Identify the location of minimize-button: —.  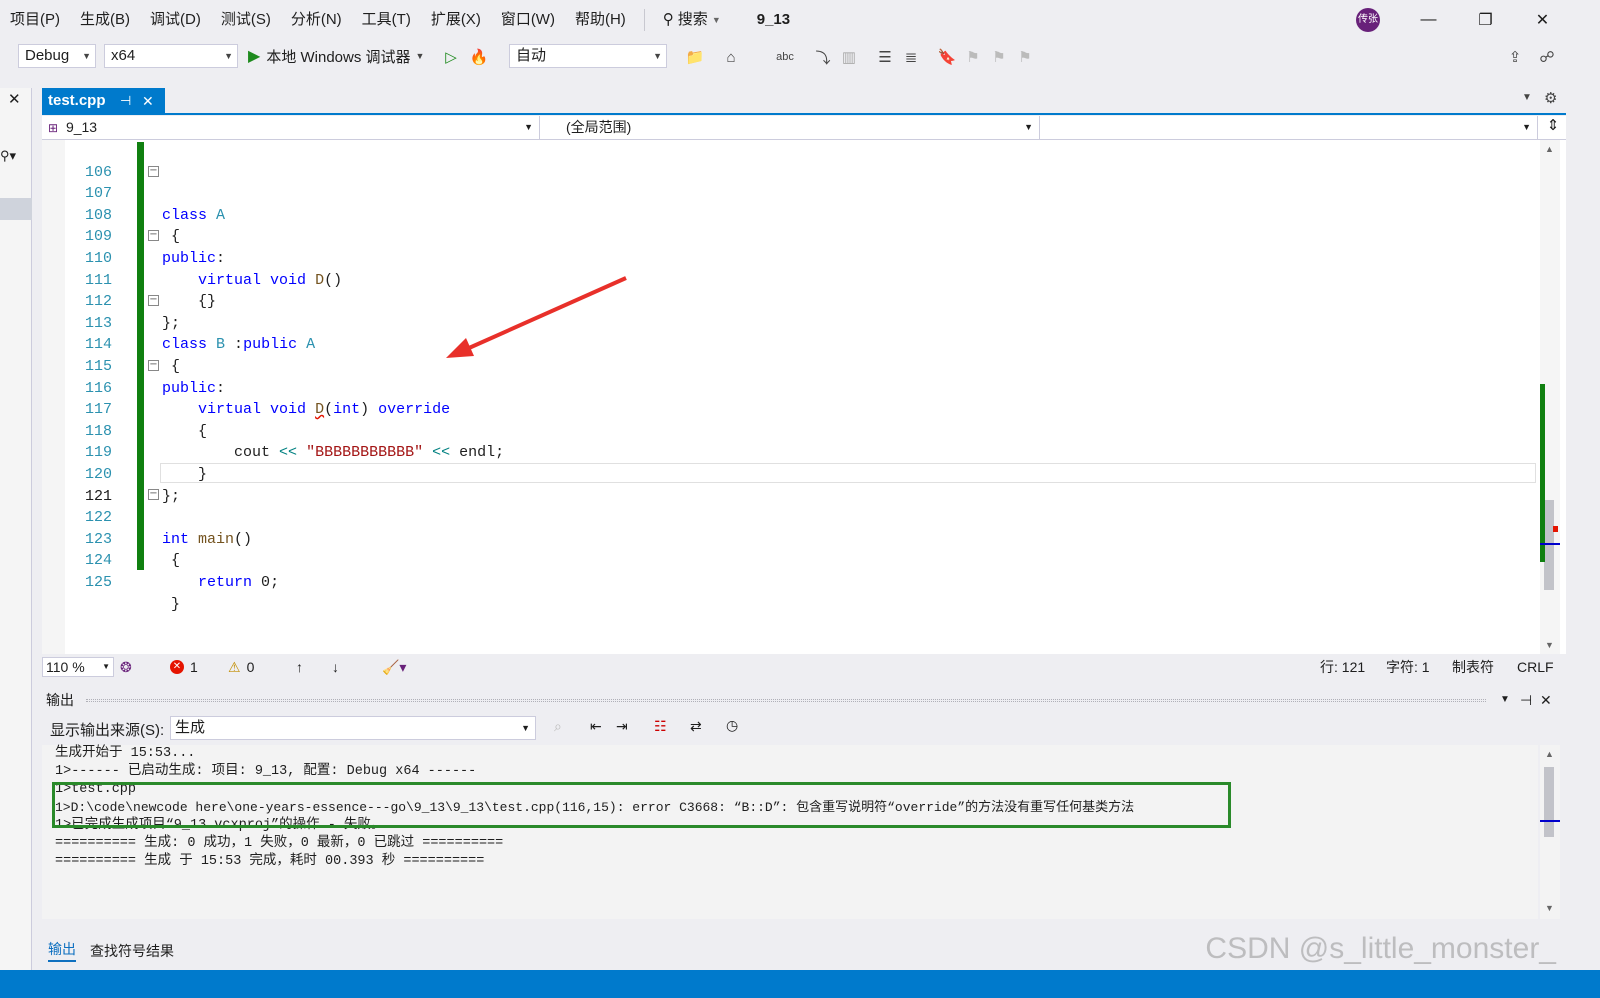
(1428, 20).